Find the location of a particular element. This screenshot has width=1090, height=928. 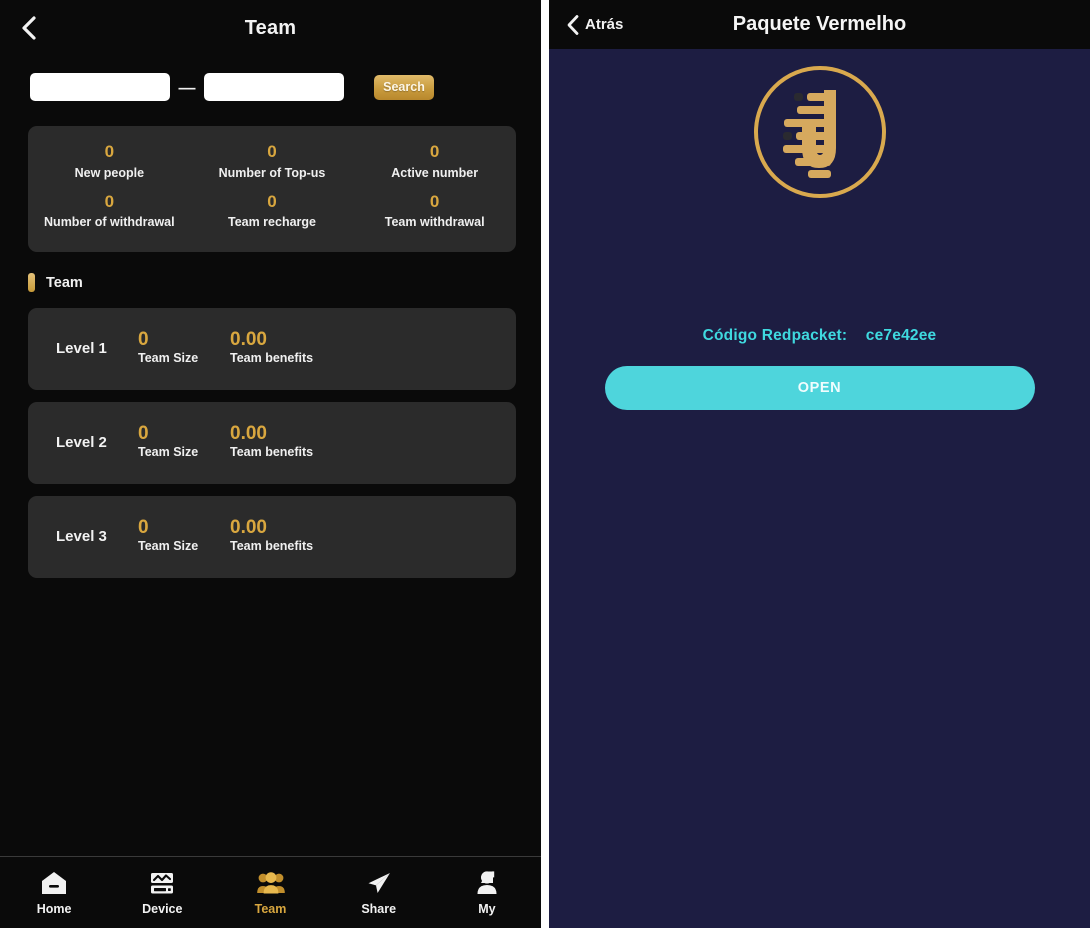

share-icon is located at coordinates (379, 883).